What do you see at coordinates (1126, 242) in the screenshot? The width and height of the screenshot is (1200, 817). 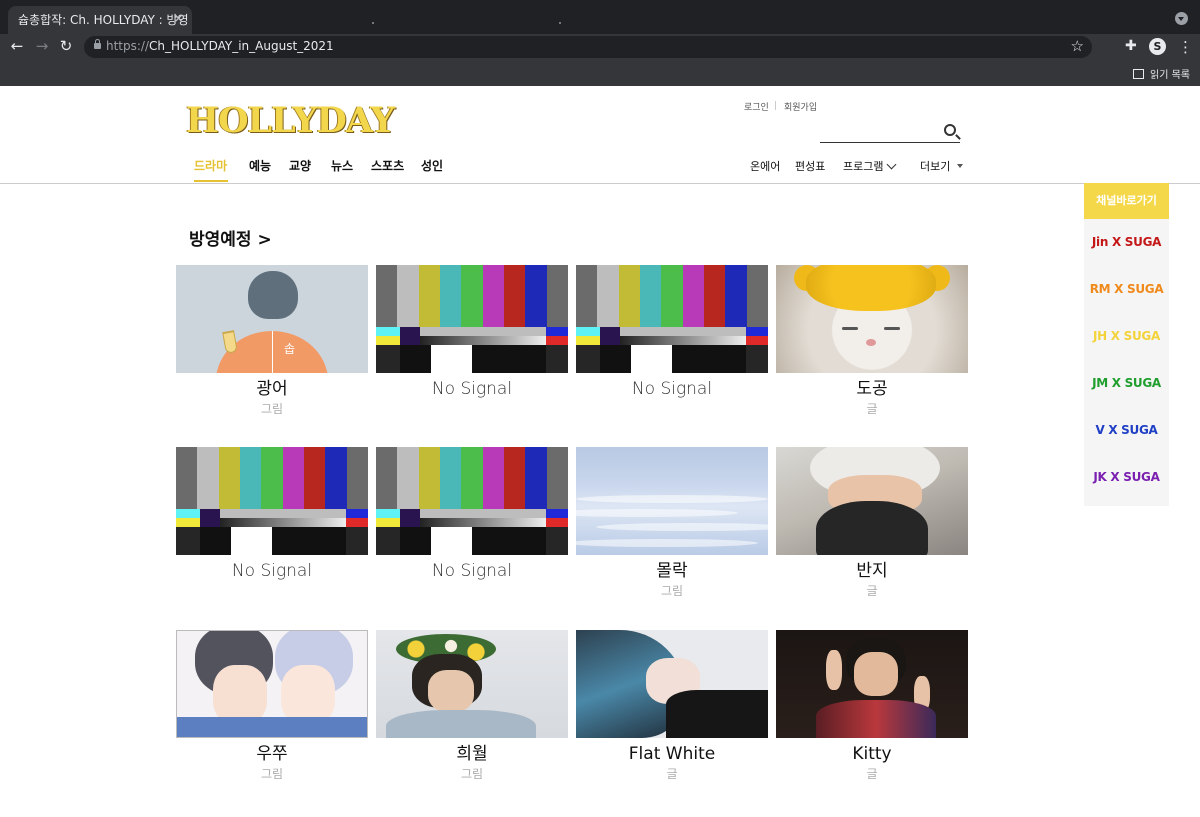 I see `channel-link: Jin X SUGA` at bounding box center [1126, 242].